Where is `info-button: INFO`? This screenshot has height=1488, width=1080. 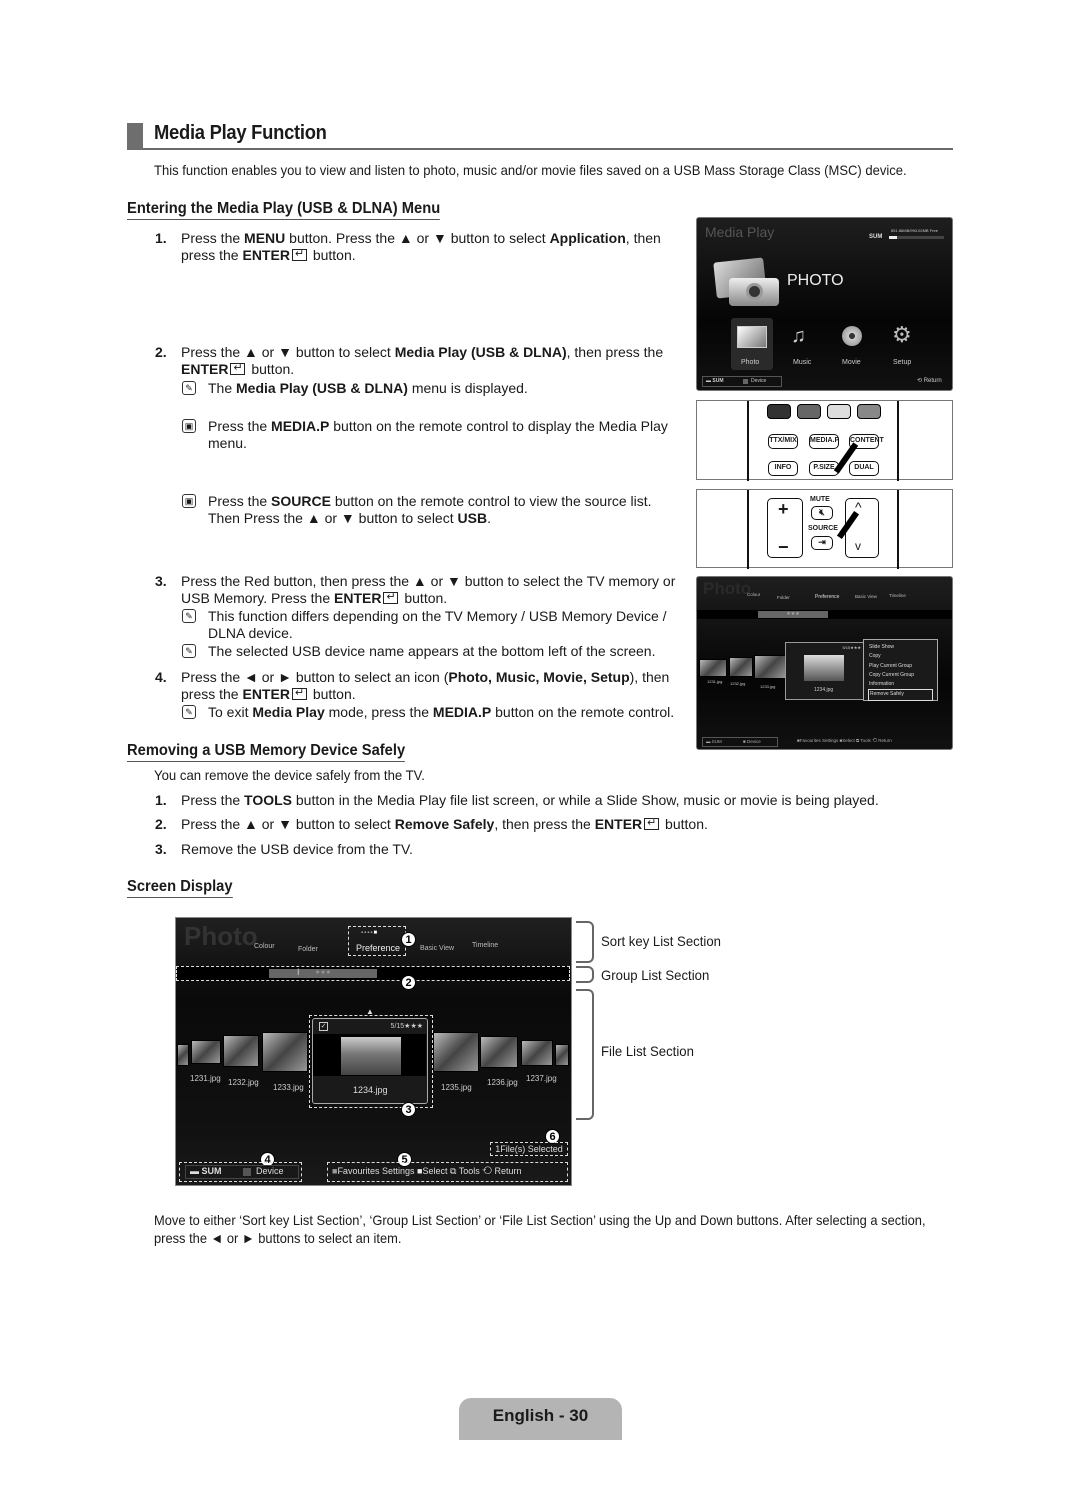 info-button: INFO is located at coordinates (783, 468).